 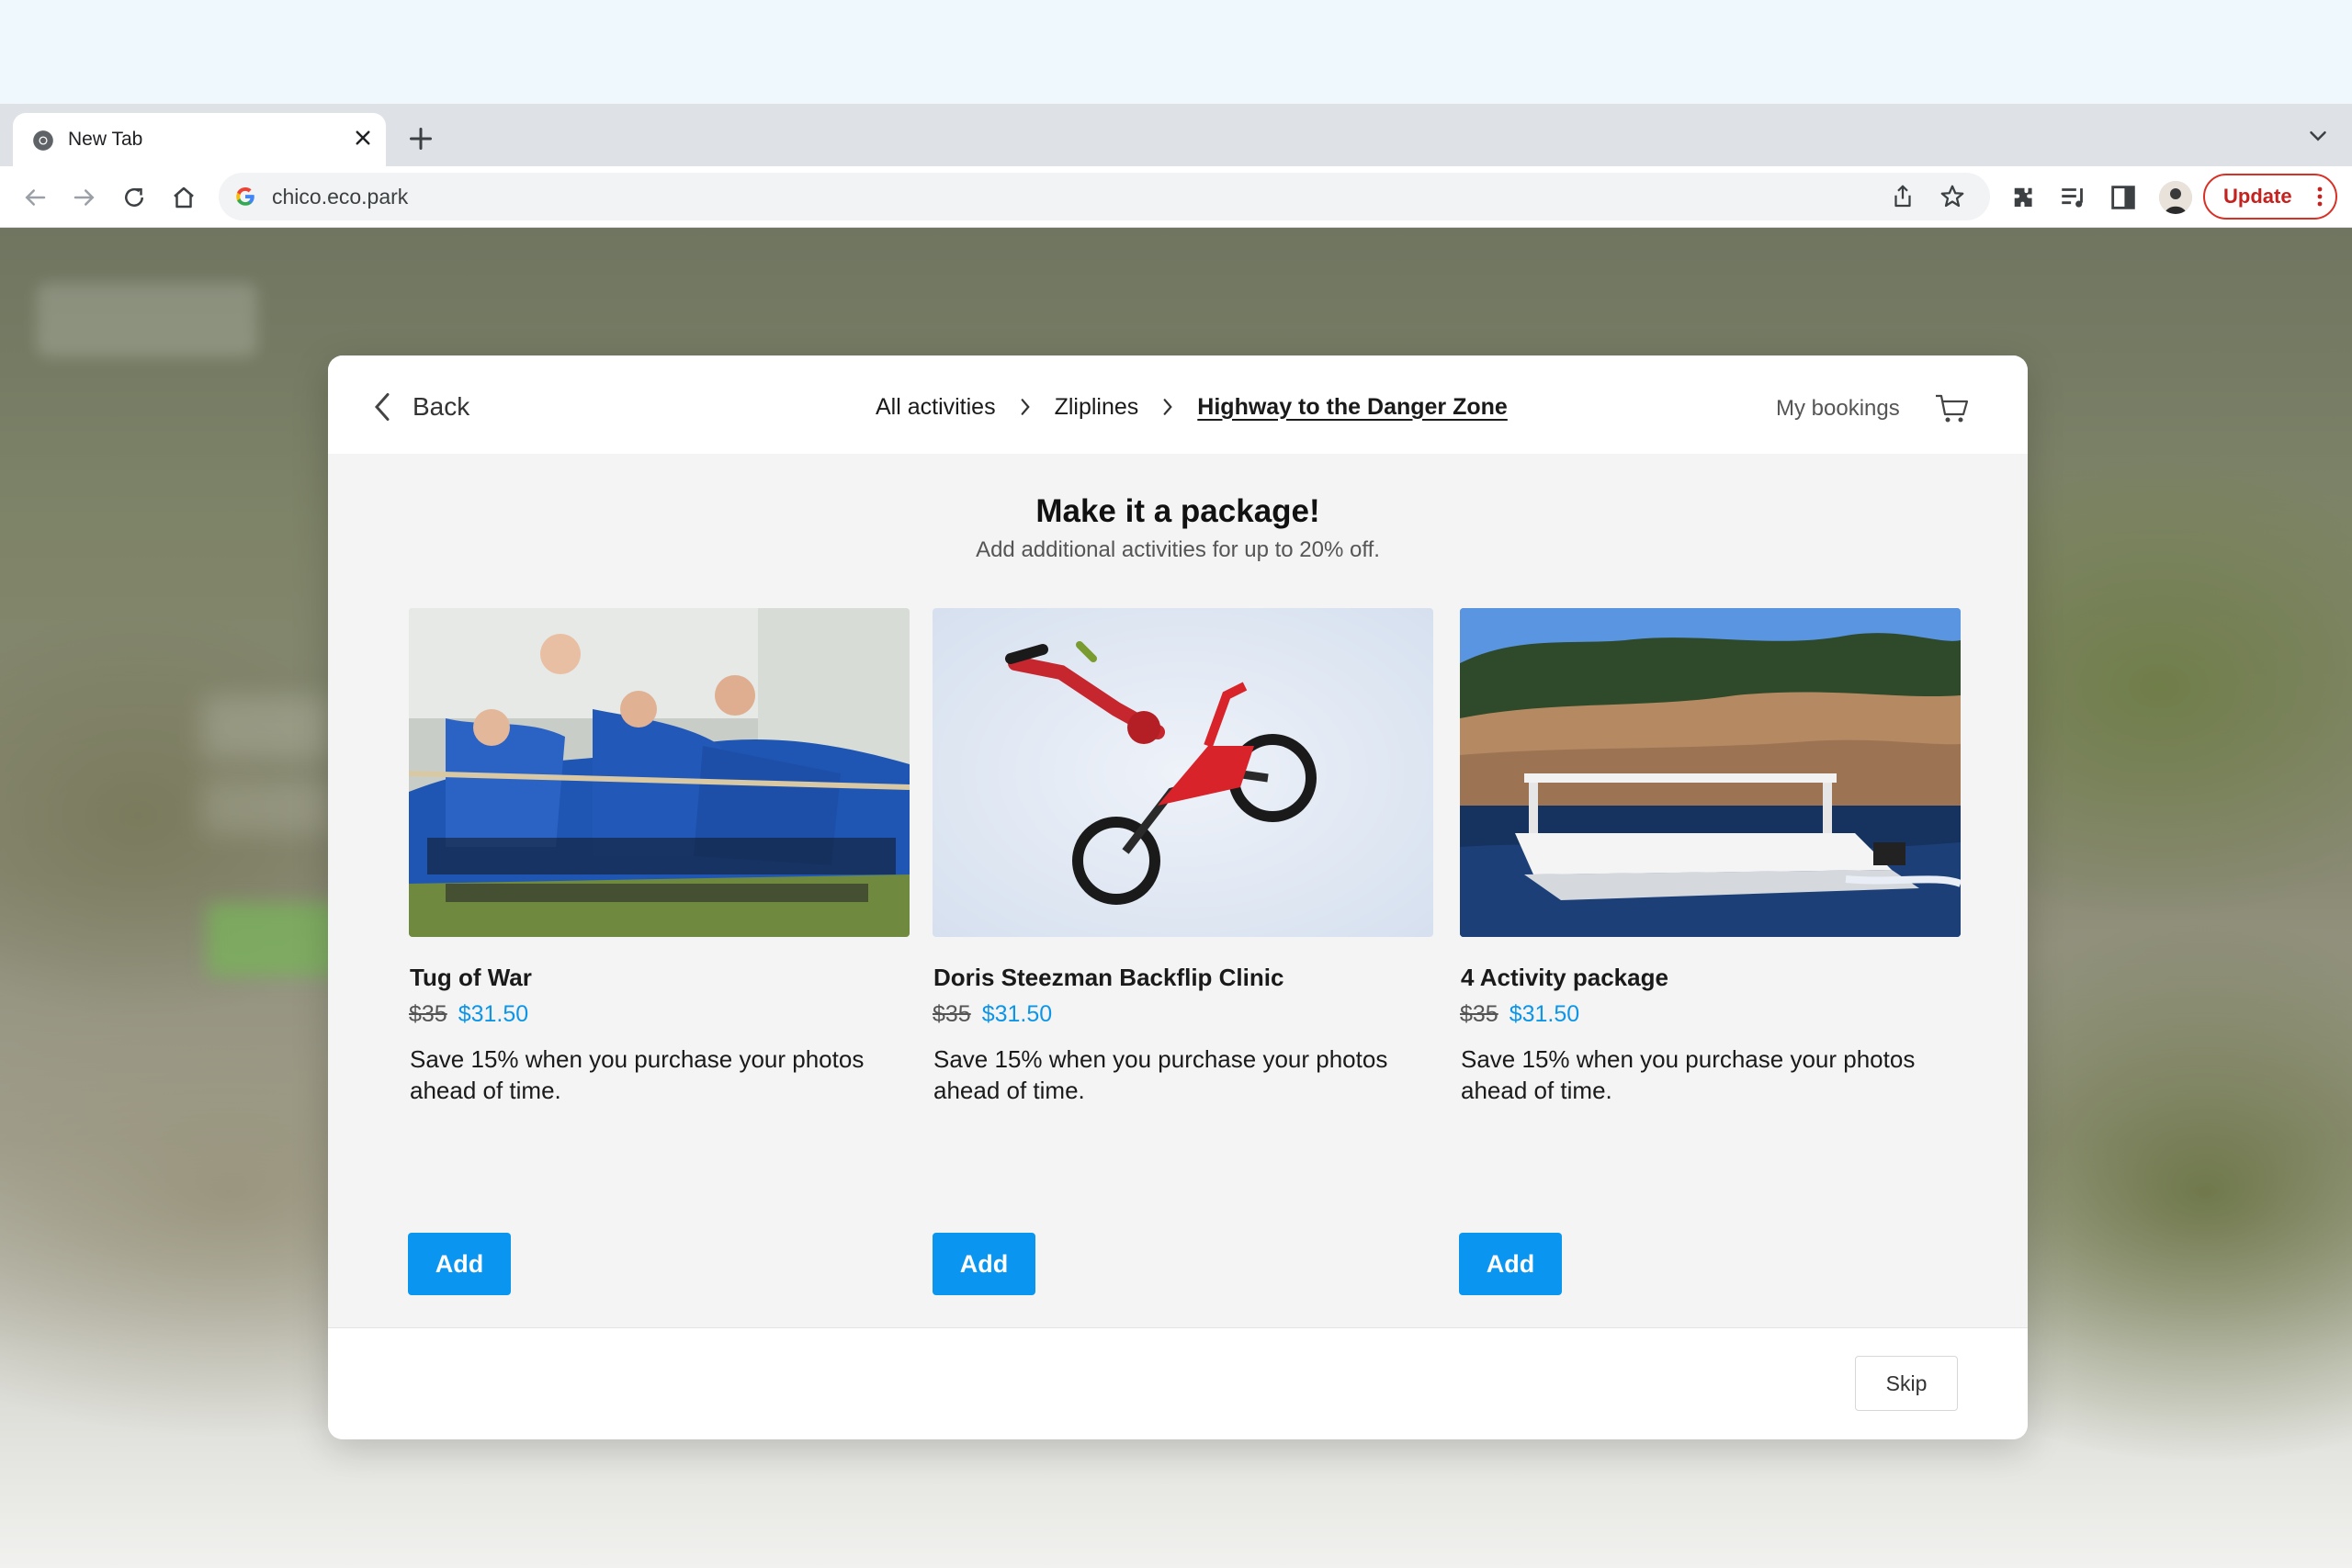 What do you see at coordinates (266, 728) in the screenshot?
I see `blurred-heading` at bounding box center [266, 728].